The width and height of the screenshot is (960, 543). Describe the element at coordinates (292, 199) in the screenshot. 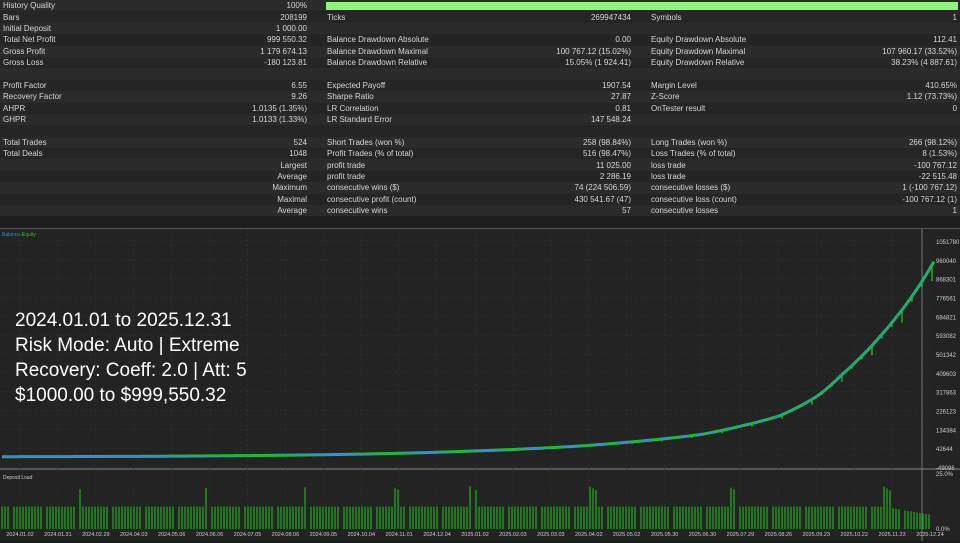

I see `metric-label: Maximal` at that location.